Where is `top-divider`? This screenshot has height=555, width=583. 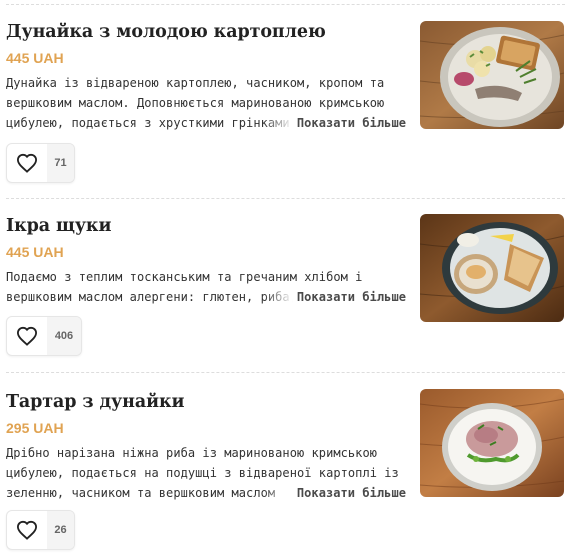 top-divider is located at coordinates (285, 4).